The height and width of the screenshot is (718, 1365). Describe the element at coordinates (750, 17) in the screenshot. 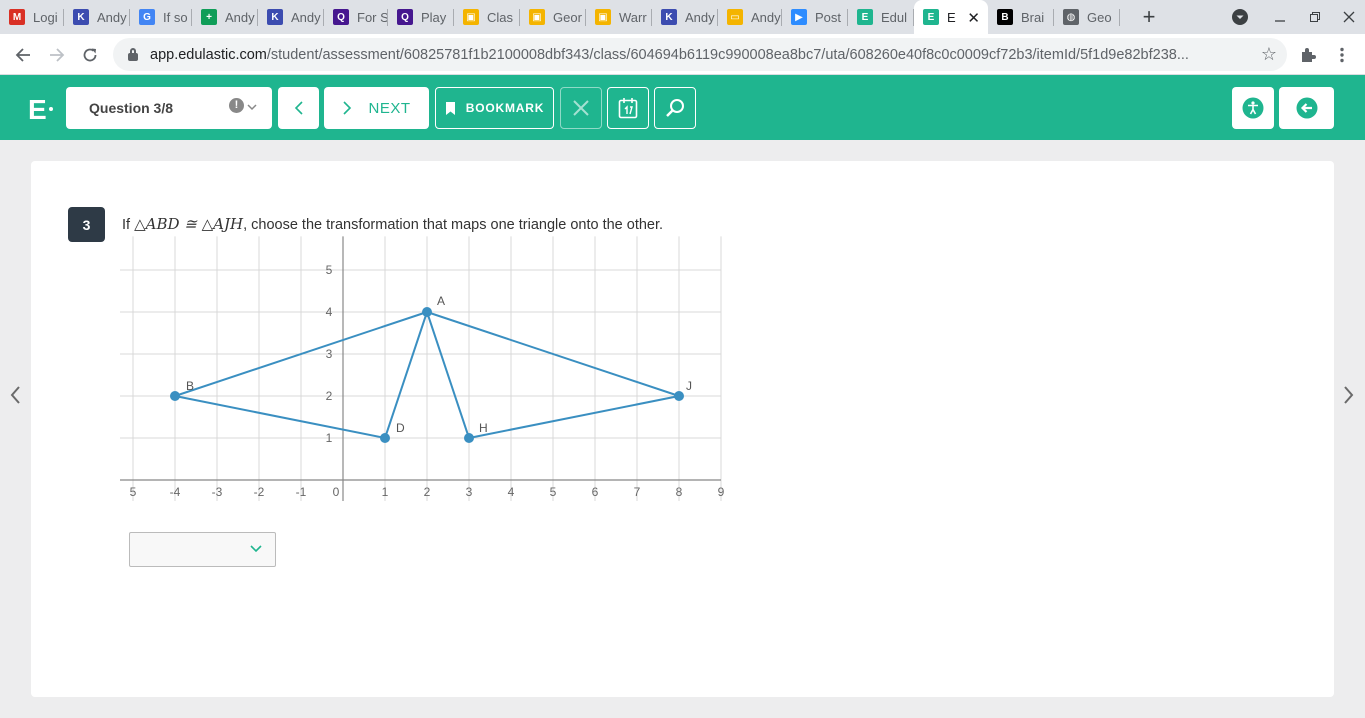

I see `browser-tab: ▭ Andy` at that location.